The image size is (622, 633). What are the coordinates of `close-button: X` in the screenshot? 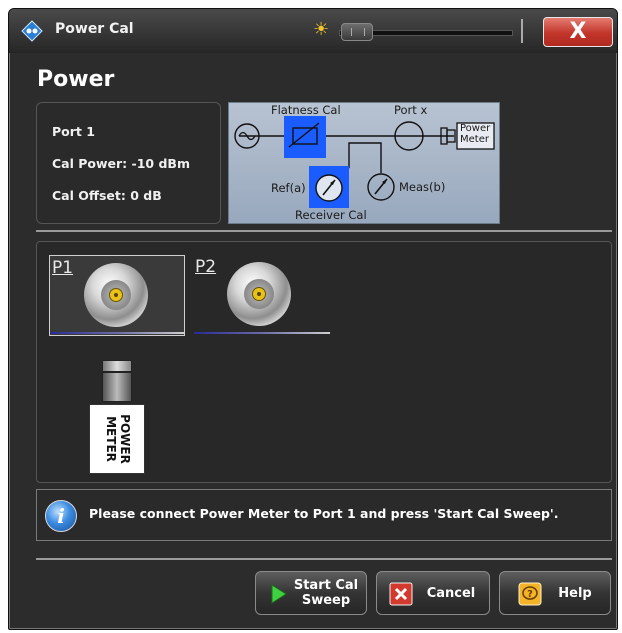 It's located at (578, 32).